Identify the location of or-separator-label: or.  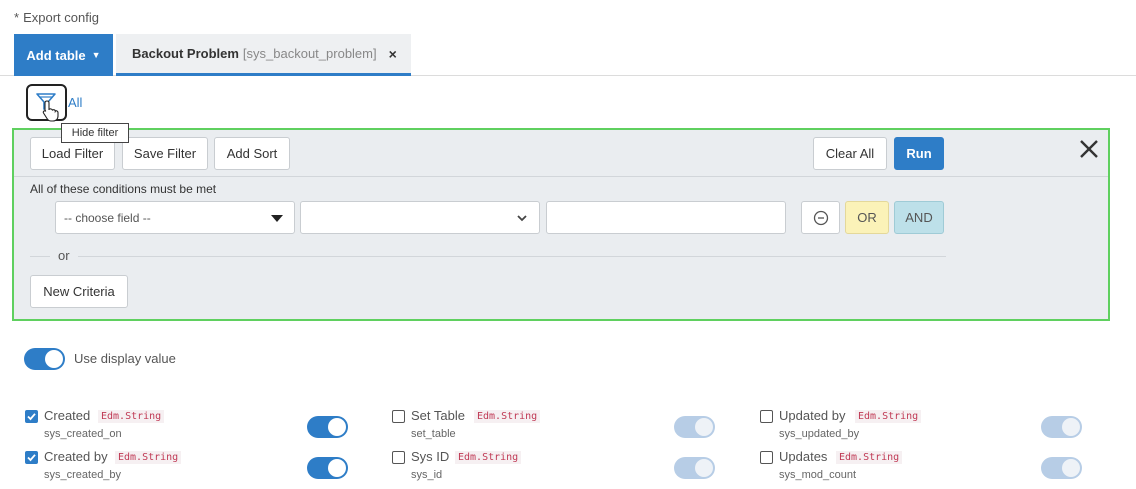
(64, 255).